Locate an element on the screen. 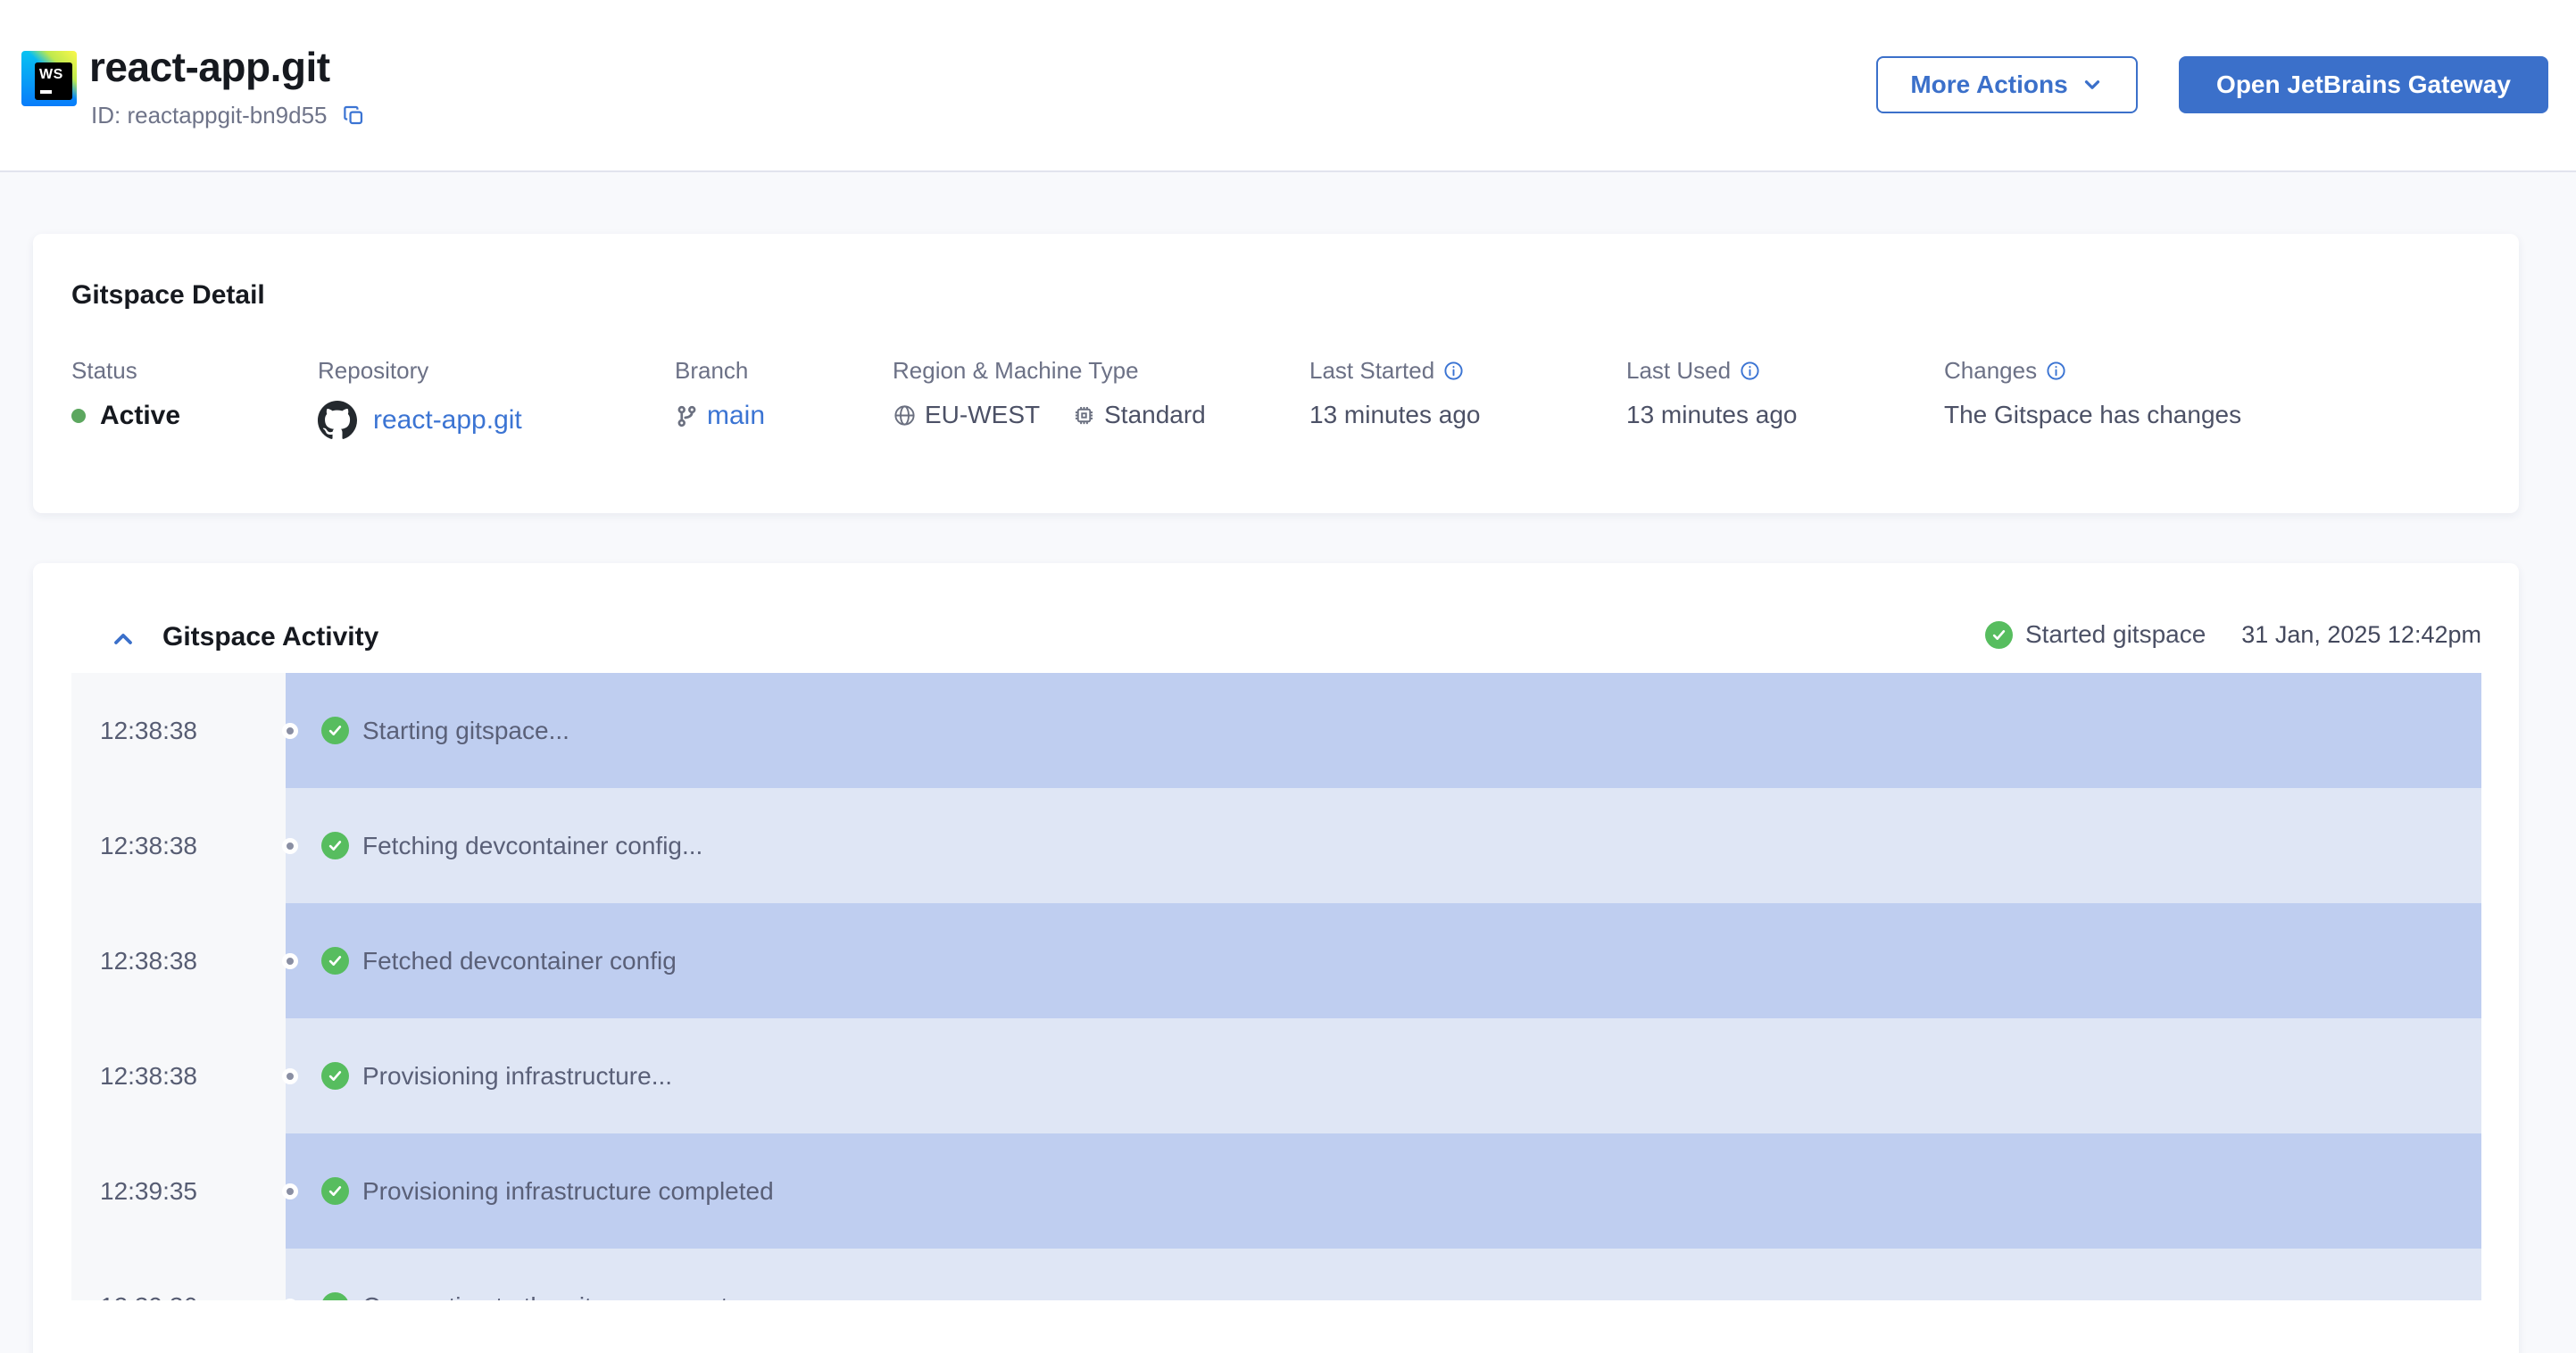 The image size is (2576, 1353). region-value: EU-WEST is located at coordinates (983, 414).